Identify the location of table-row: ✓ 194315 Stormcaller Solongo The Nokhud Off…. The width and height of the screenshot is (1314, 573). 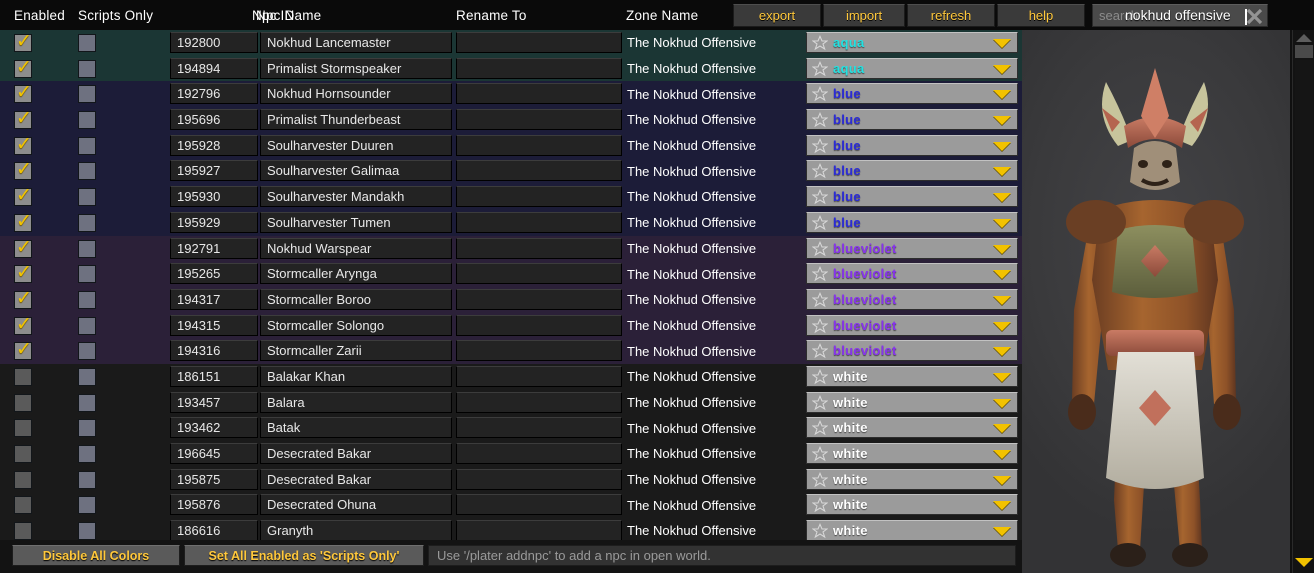
(511, 325).